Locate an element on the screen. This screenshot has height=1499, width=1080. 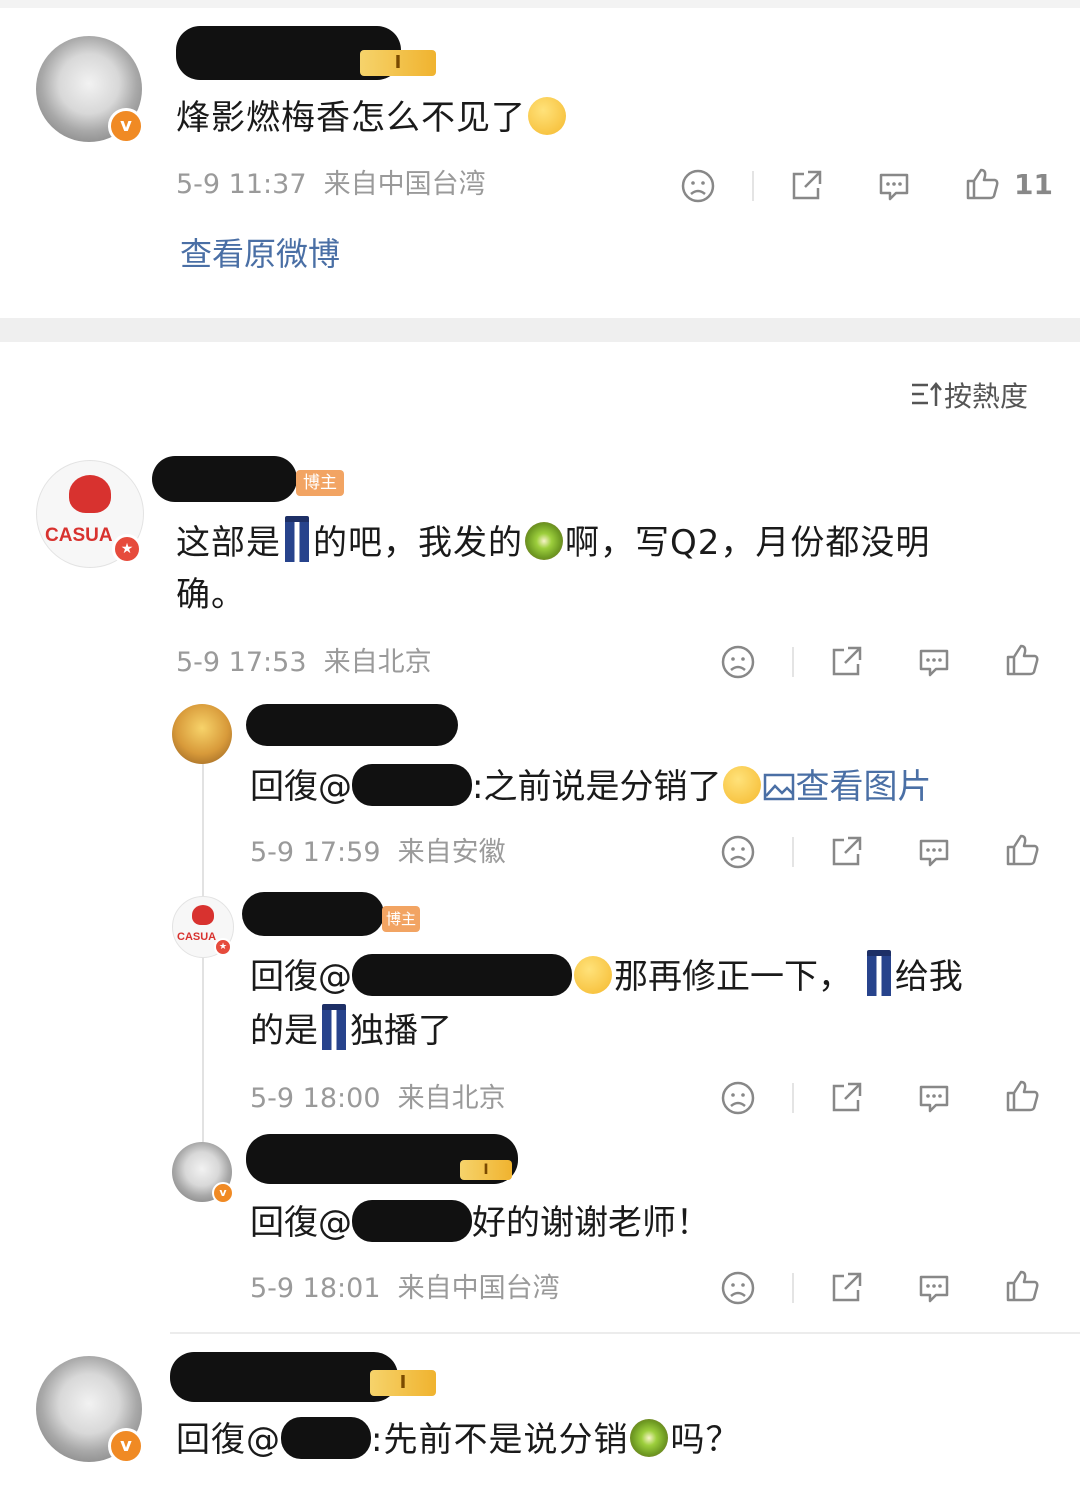
reply-meta: 5-9 18:00 来自北京 is located at coordinates (378, 1098).